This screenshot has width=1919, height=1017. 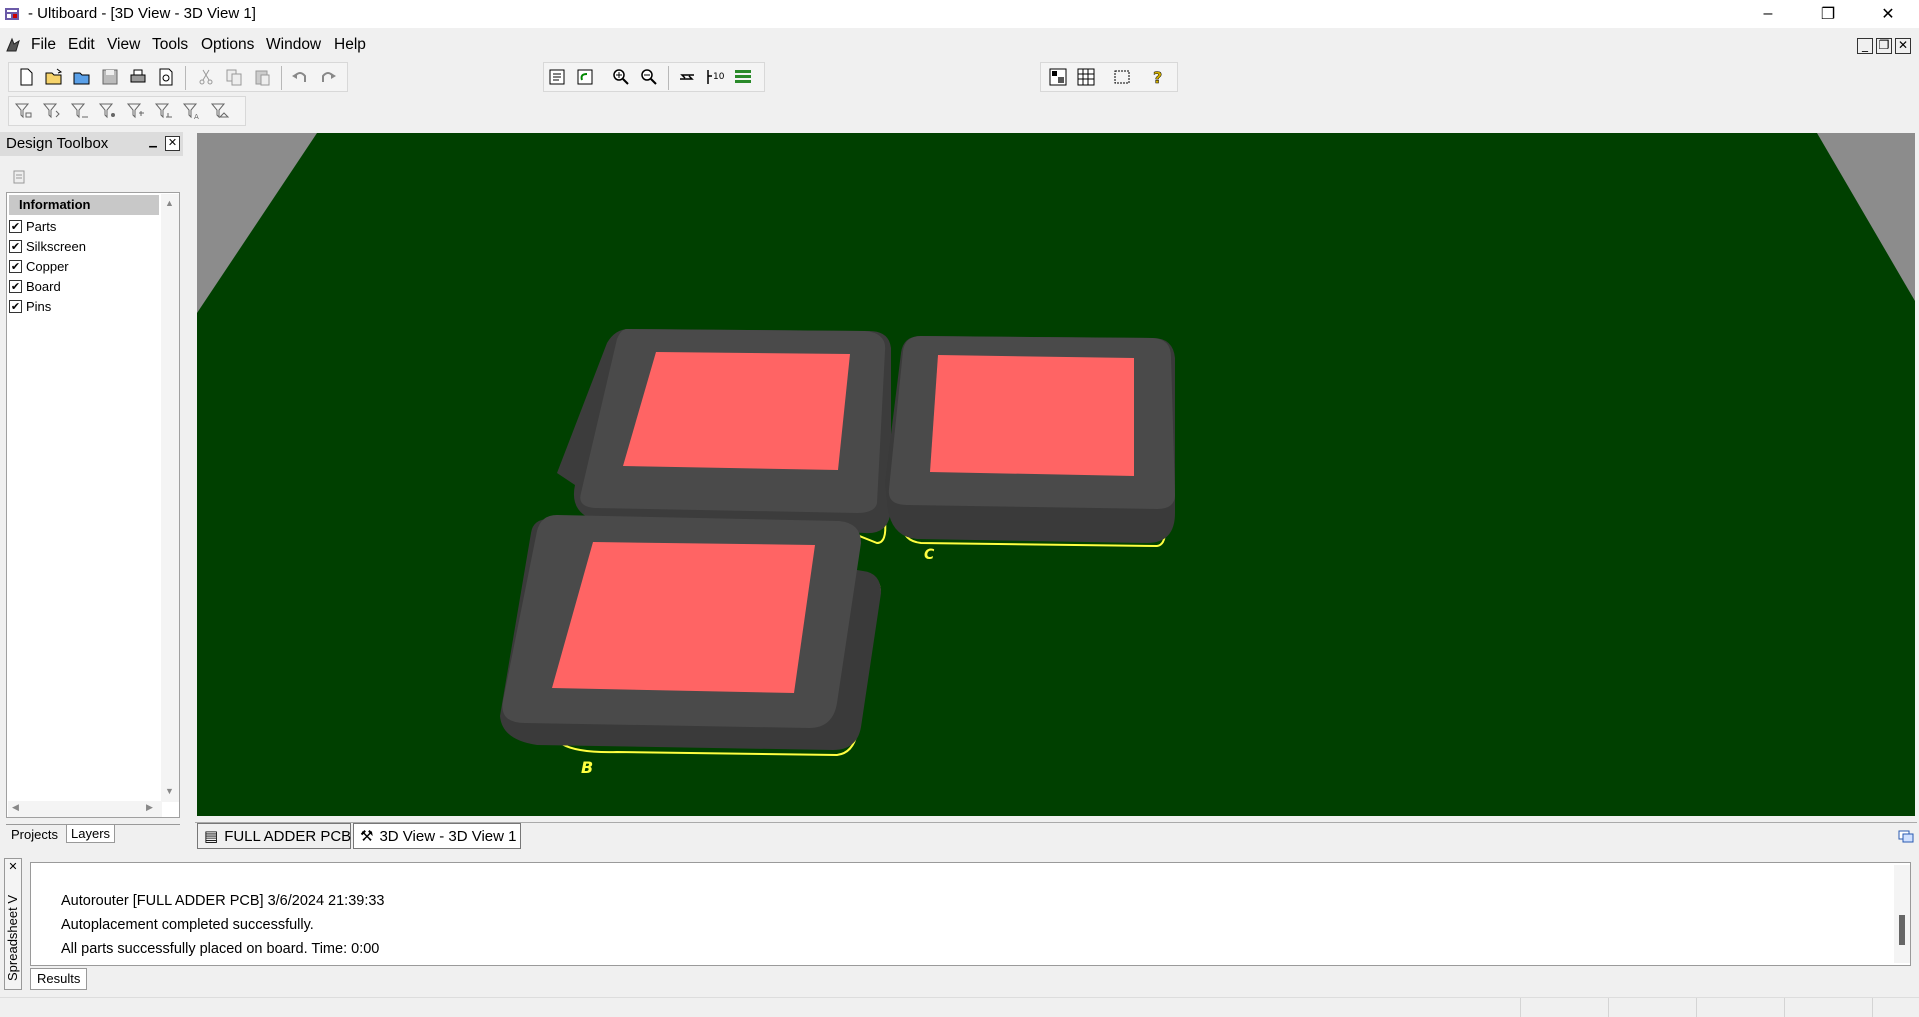 What do you see at coordinates (26, 77) in the screenshot?
I see `new-file-icon` at bounding box center [26, 77].